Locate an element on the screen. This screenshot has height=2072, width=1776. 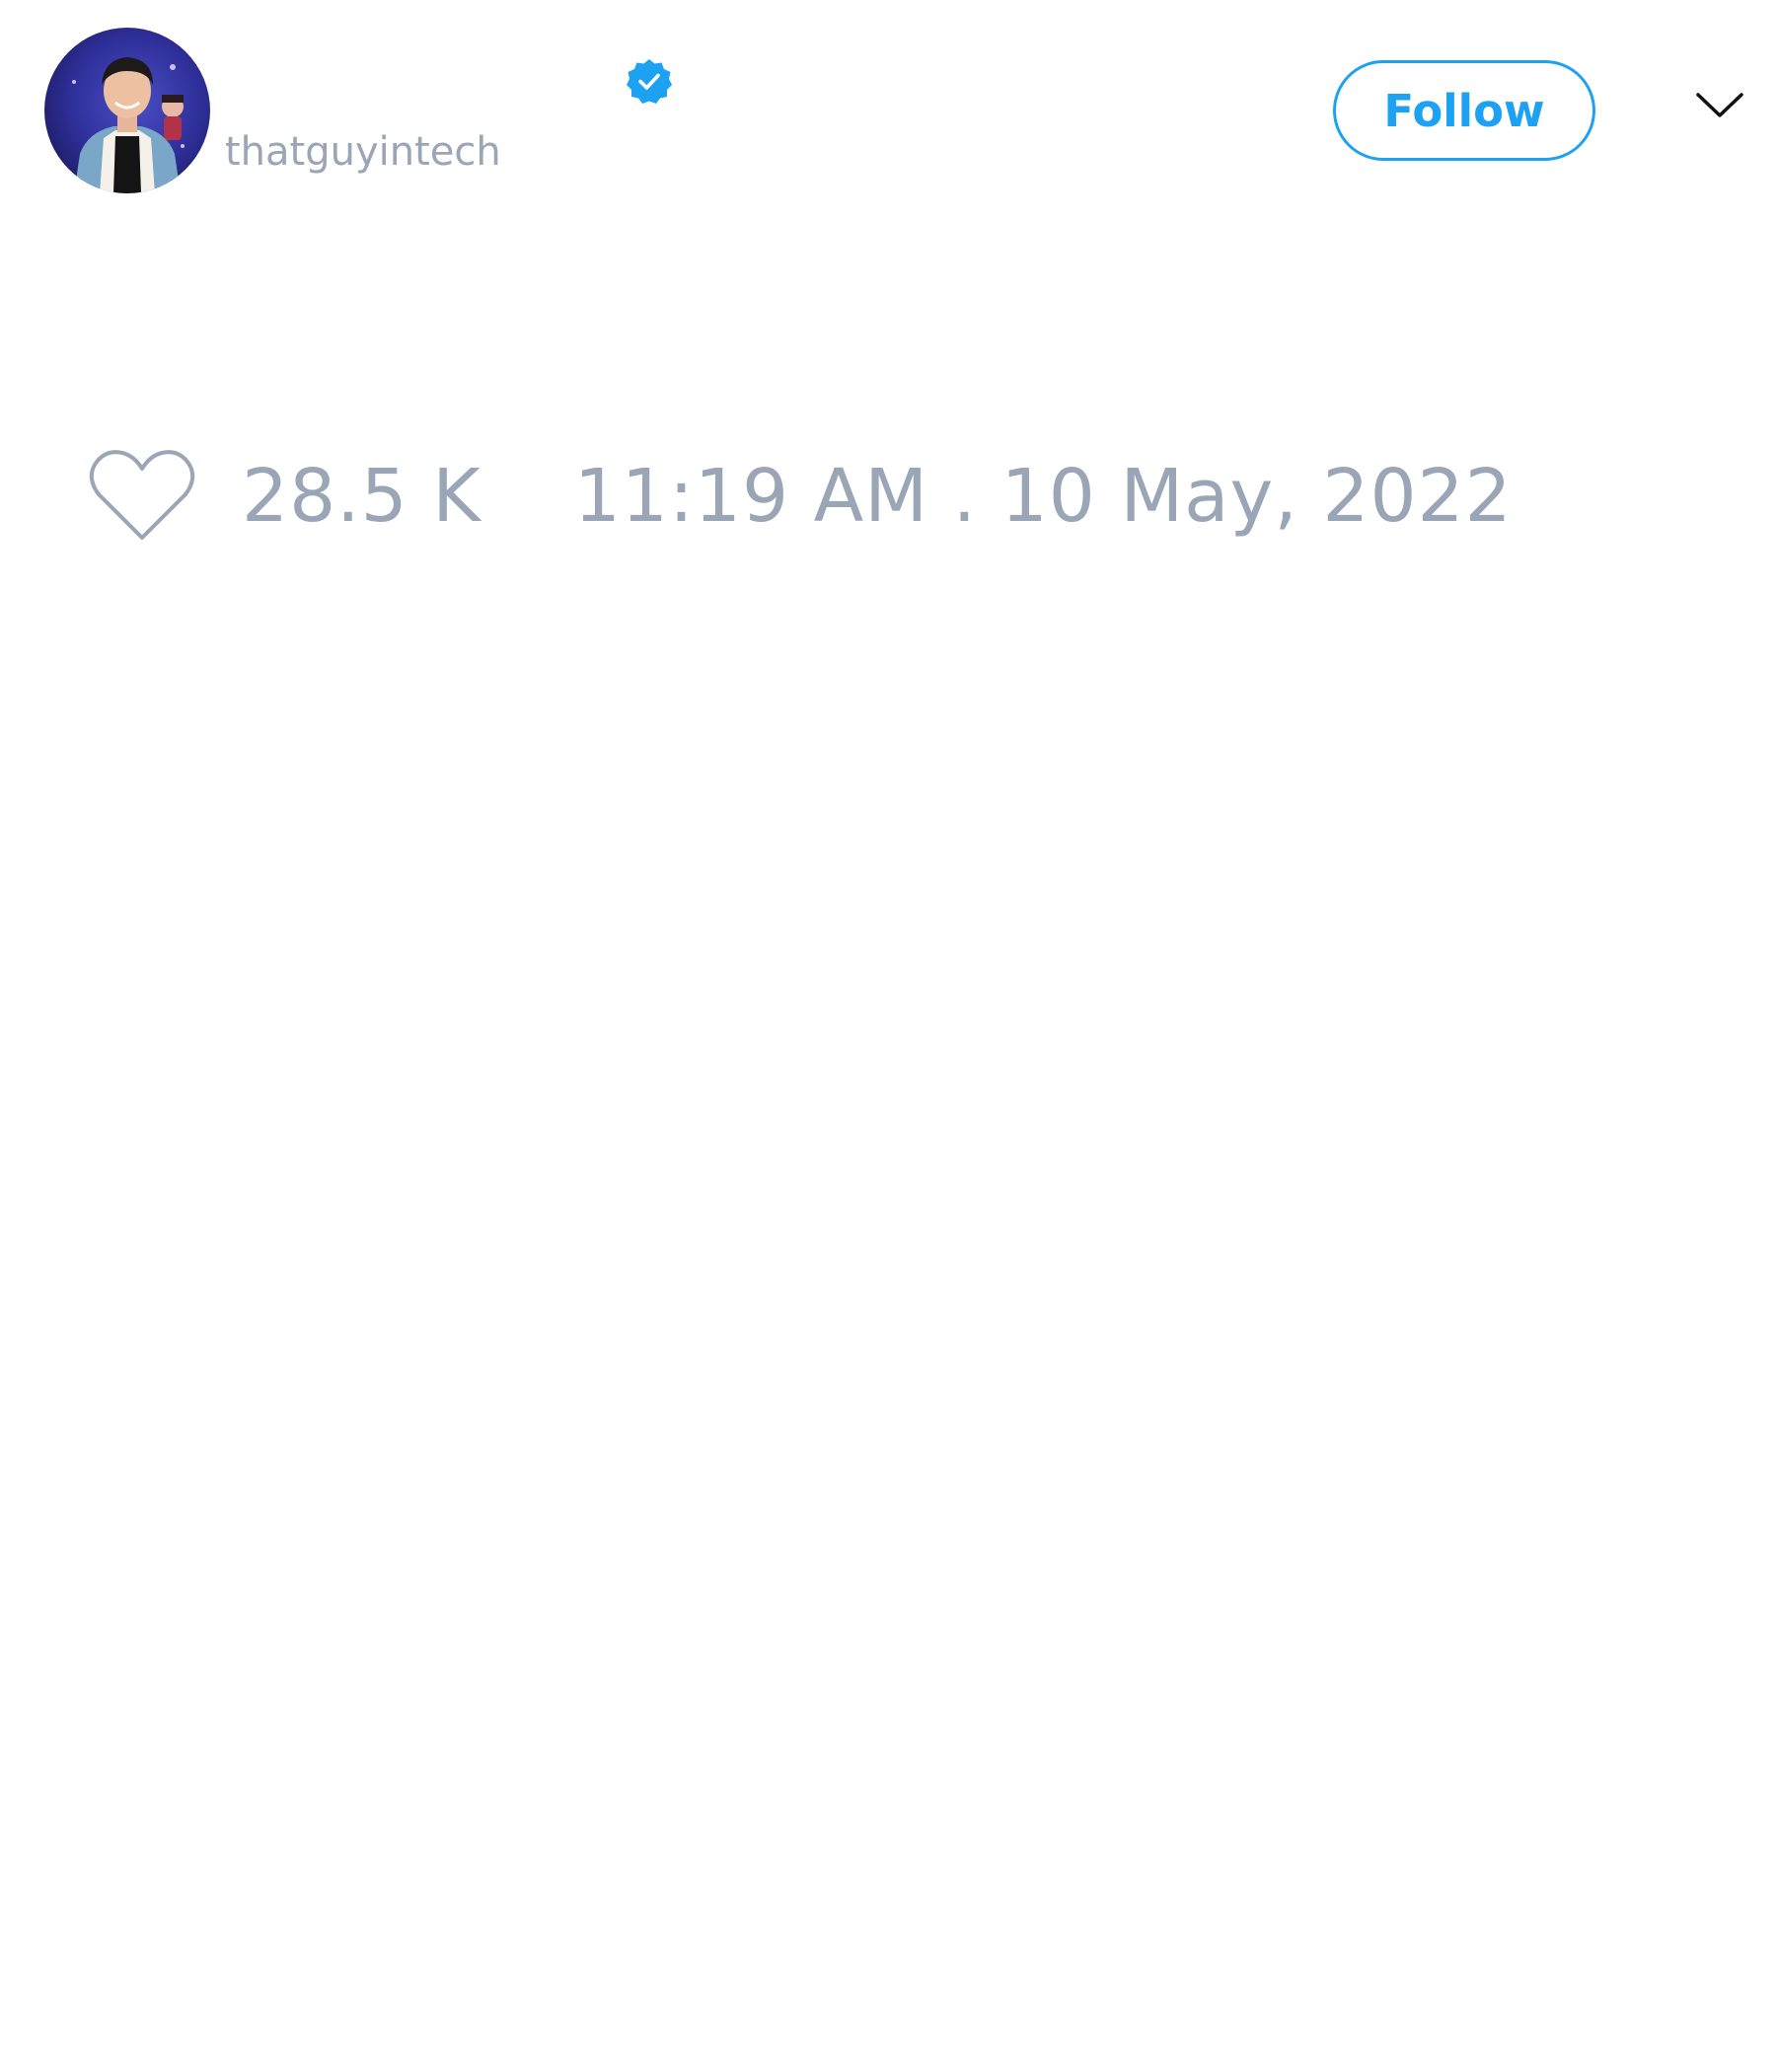
heart-icon is located at coordinates (142, 497).